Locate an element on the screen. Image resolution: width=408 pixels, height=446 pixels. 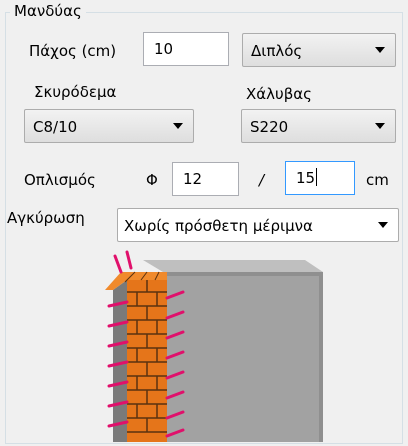
unit-label: cm is located at coordinates (377, 180).